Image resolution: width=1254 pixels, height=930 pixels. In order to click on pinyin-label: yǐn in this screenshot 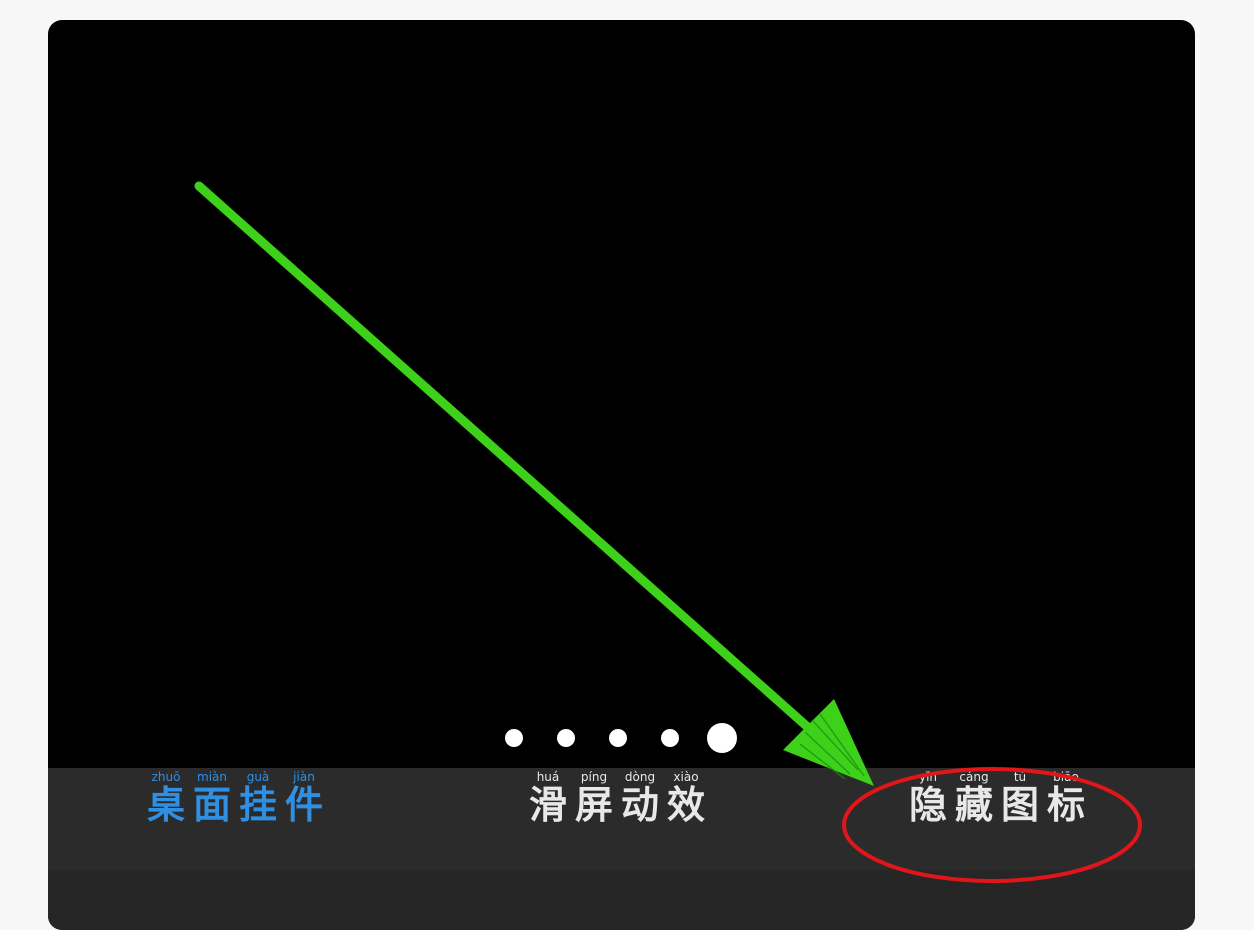, I will do `click(928, 777)`.